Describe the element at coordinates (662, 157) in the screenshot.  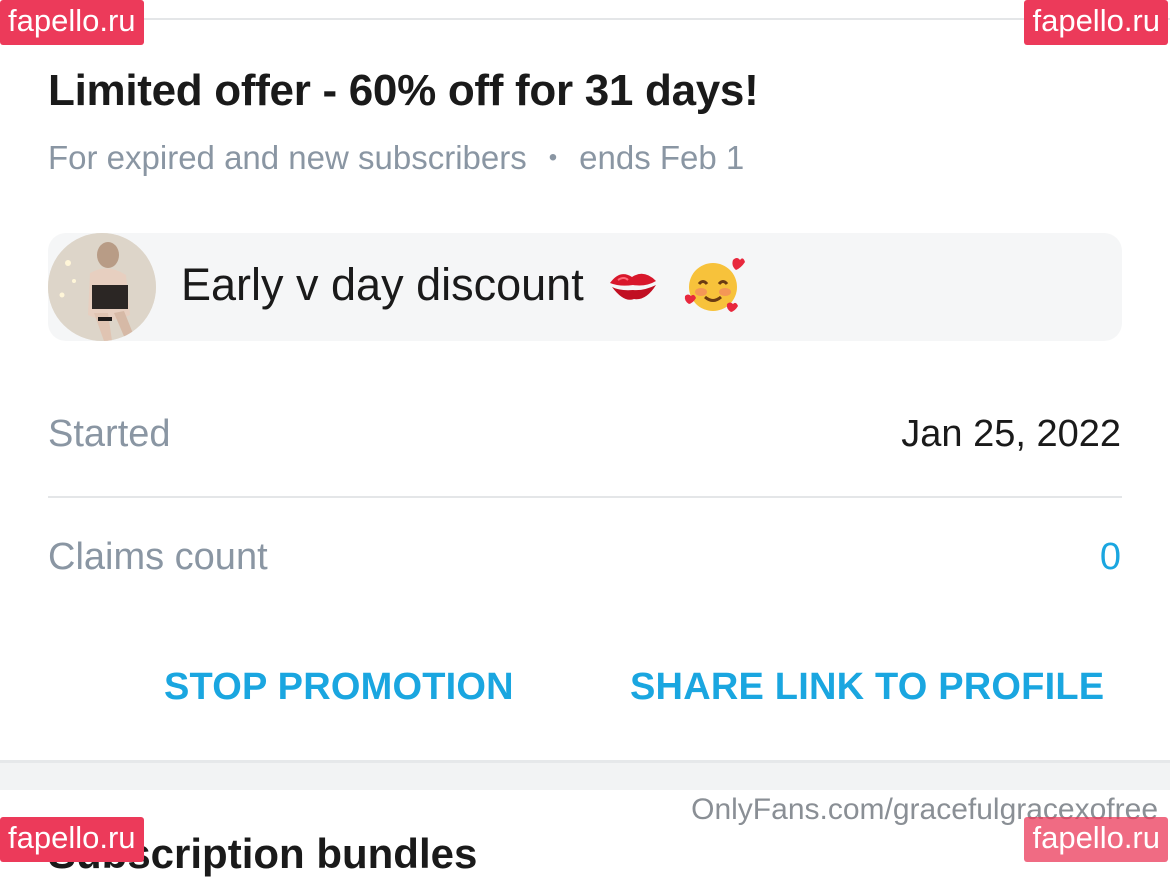
I see `end-date-text: ends Feb 1` at that location.